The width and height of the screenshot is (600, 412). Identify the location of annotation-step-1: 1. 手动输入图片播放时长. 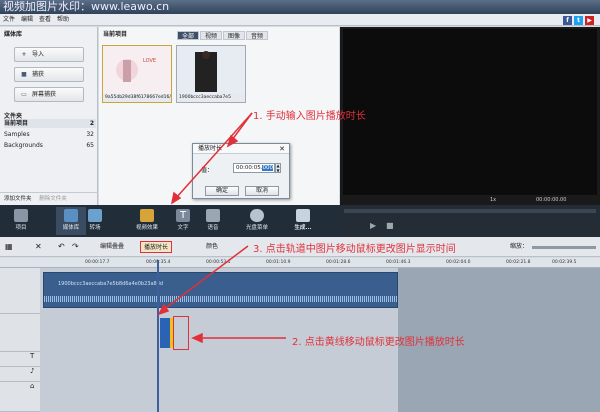
(309, 116).